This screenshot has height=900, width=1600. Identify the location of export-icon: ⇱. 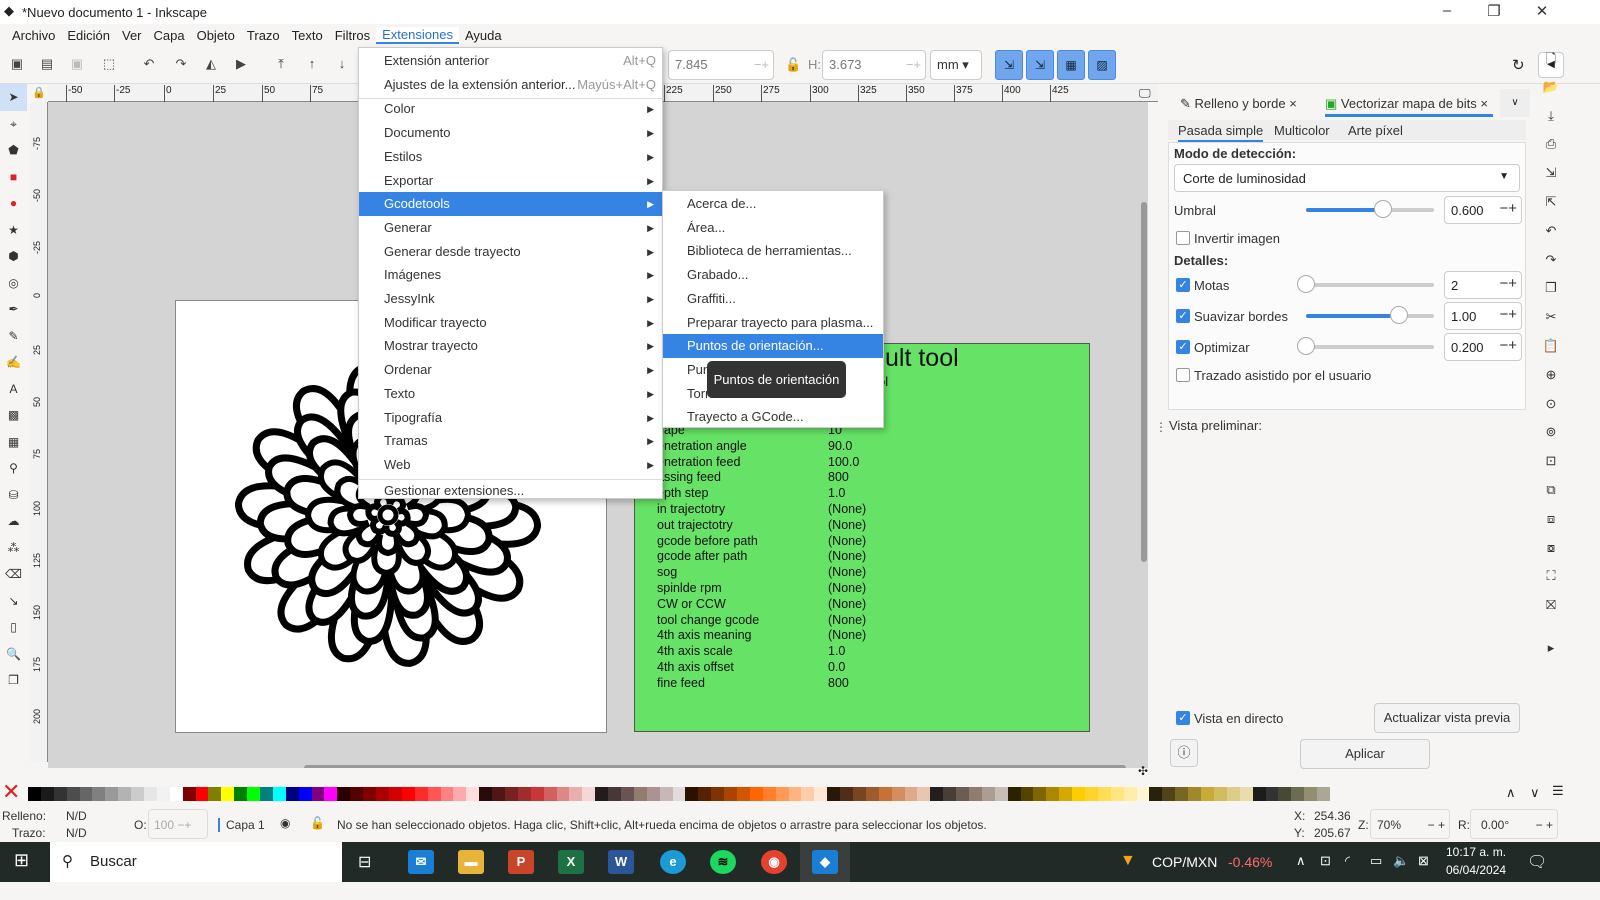
(1551, 208).